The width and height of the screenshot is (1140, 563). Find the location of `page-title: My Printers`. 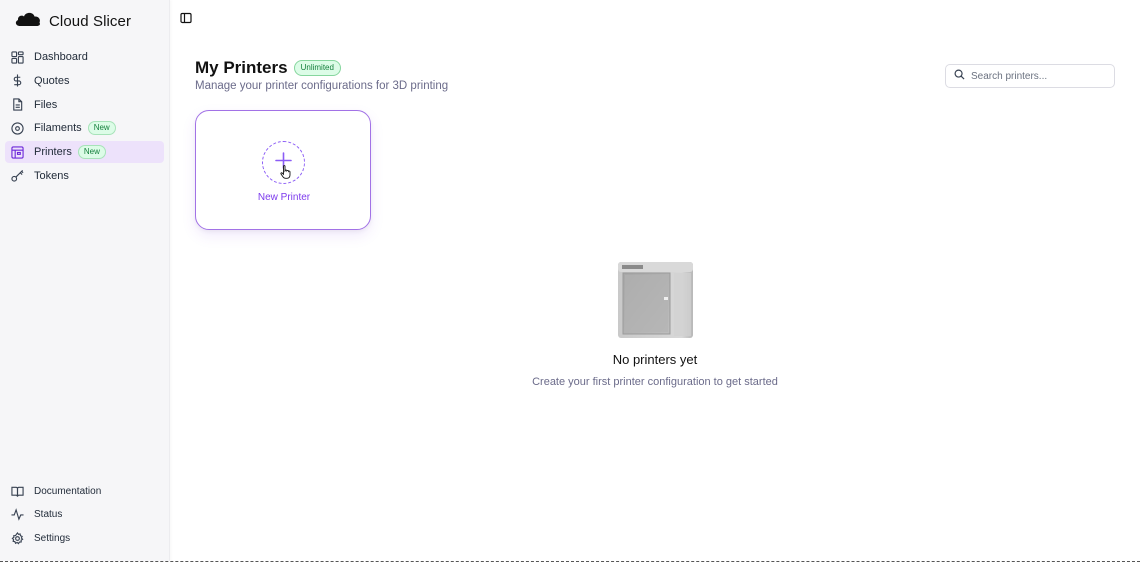

page-title: My Printers is located at coordinates (241, 67).